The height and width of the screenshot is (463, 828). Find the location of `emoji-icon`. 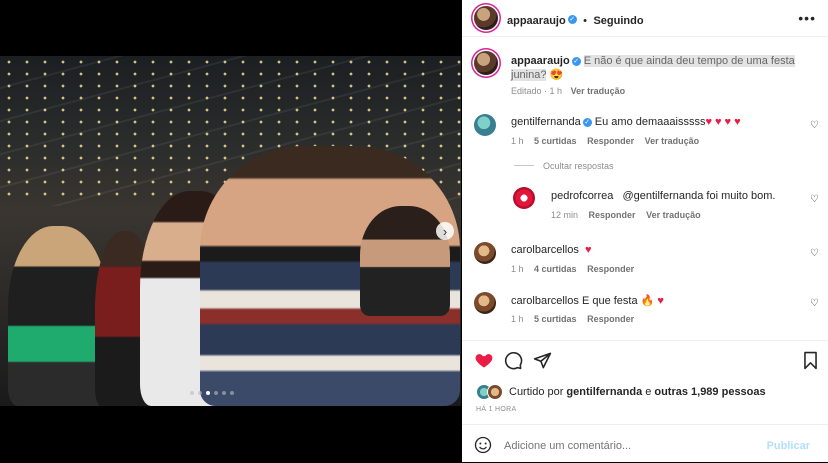

emoji-icon is located at coordinates (483, 447).